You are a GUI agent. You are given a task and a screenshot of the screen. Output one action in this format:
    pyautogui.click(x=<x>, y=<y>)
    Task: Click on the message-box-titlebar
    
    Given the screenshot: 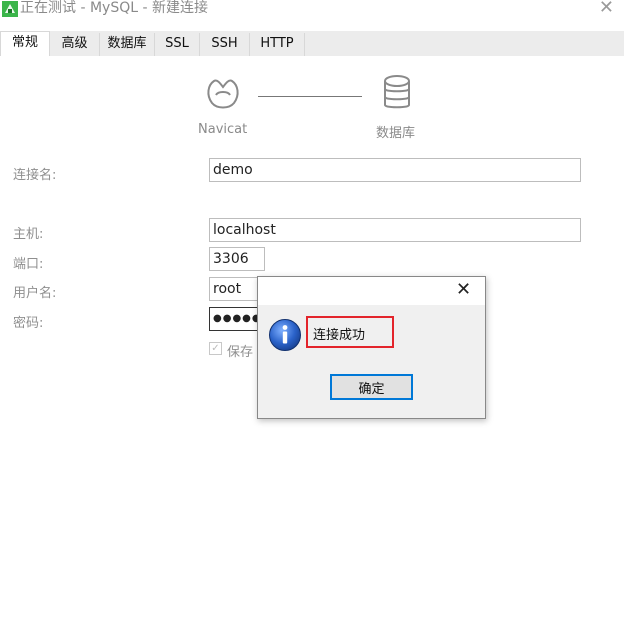 What is the action you would take?
    pyautogui.click(x=371, y=291)
    